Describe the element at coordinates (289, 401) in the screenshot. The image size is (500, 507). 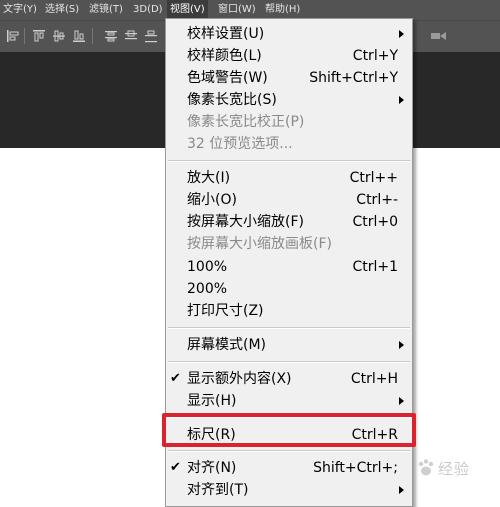
I see `menu-item-show: 显示(H)` at that location.